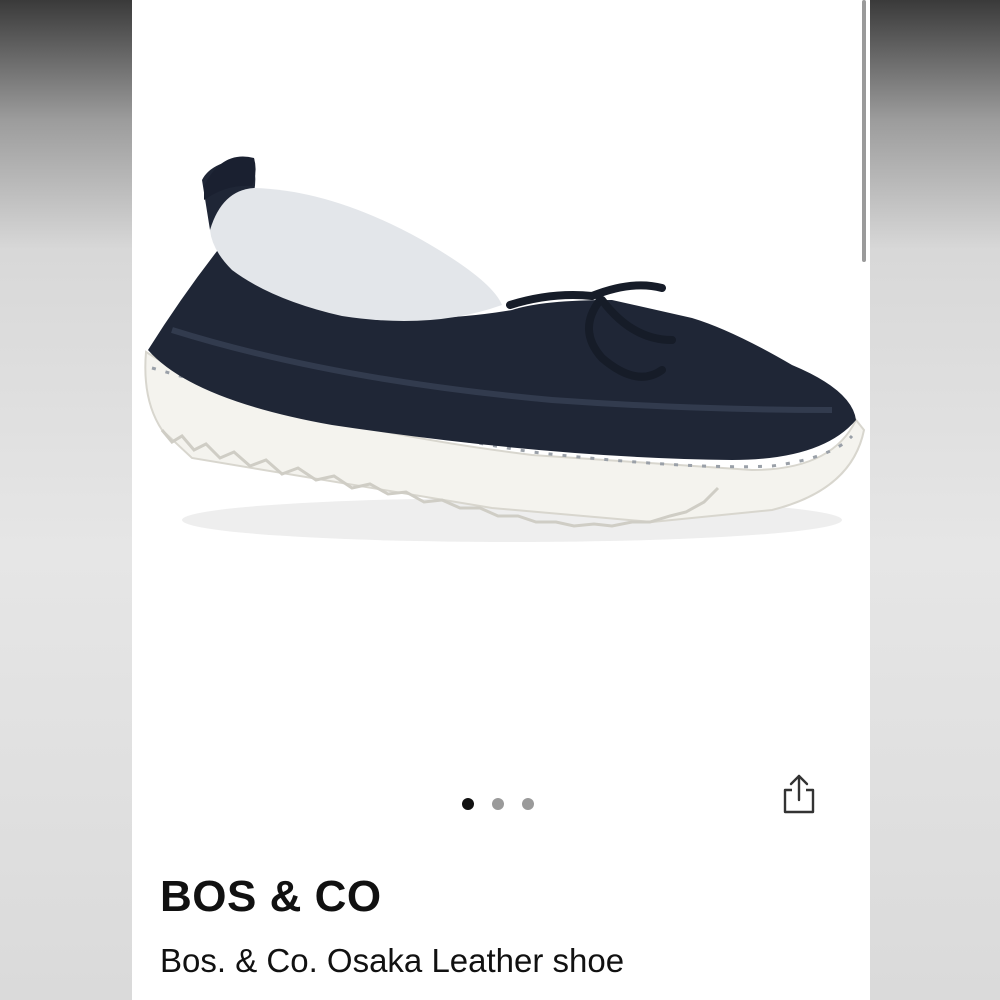 The height and width of the screenshot is (1000, 1000). Describe the element at coordinates (271, 897) in the screenshot. I see `brand-name: BOS & CO` at that location.